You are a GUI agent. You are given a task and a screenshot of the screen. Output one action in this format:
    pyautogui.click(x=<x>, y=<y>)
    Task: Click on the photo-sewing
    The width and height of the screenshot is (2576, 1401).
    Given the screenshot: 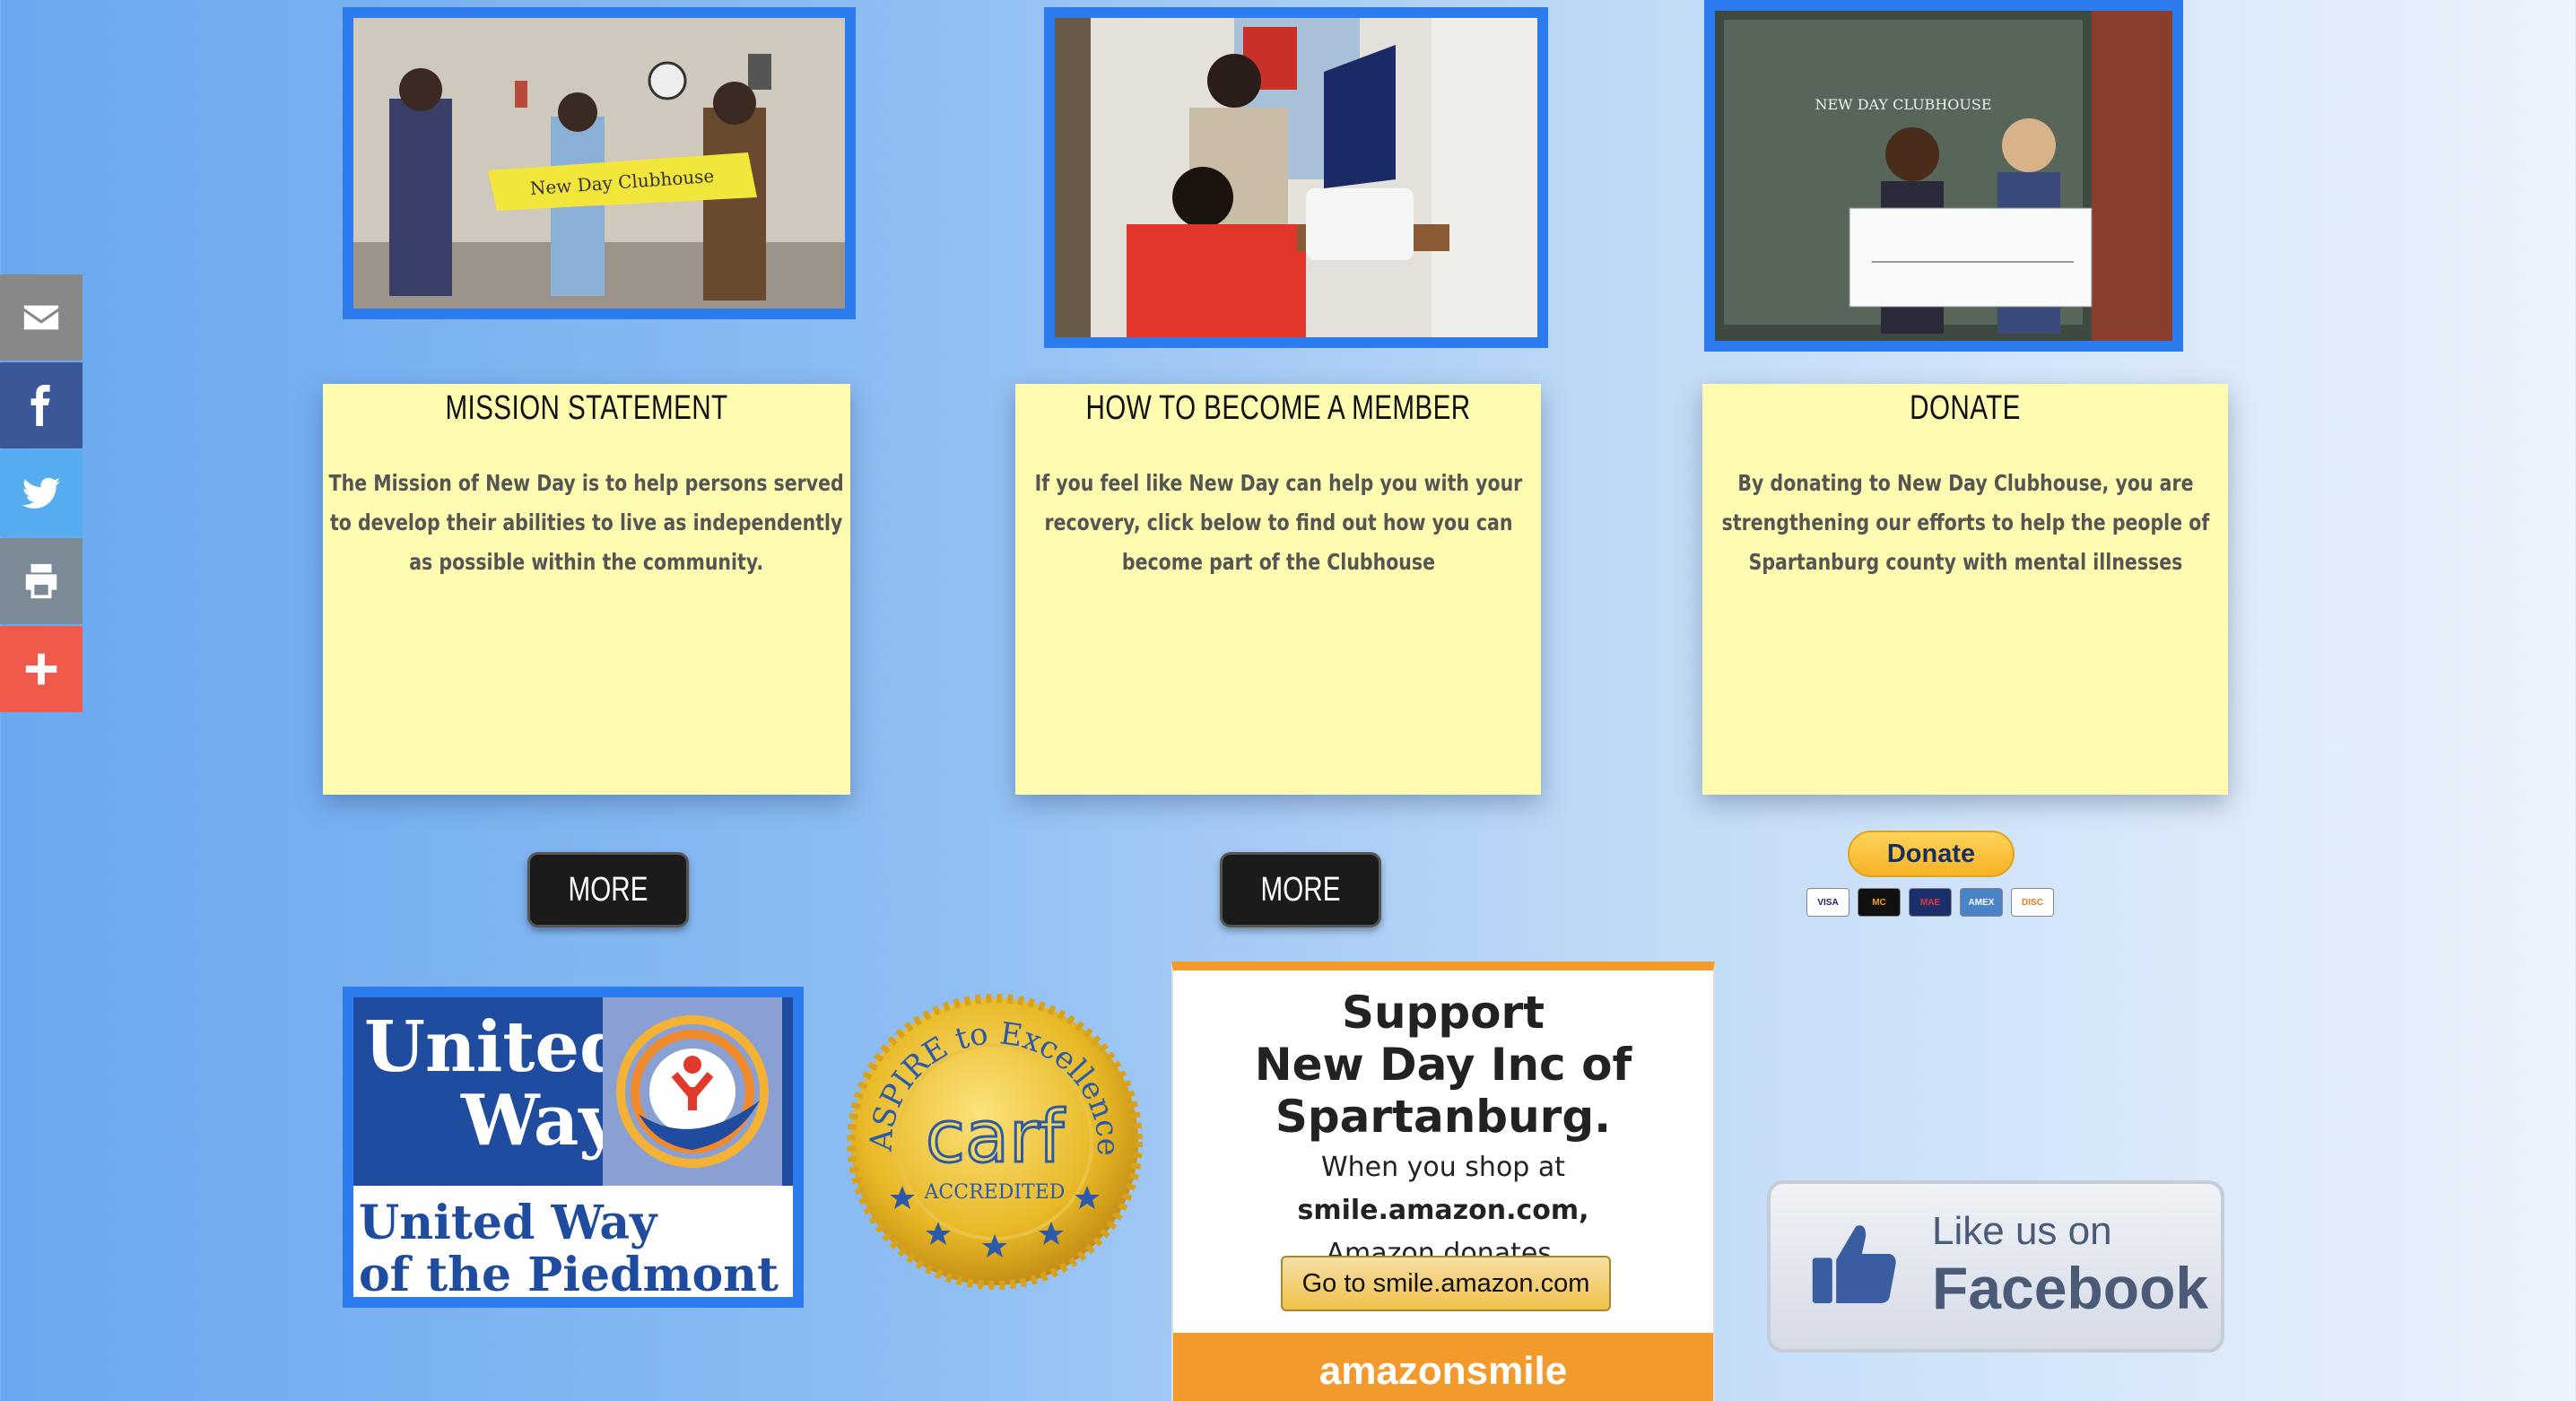 What is the action you would take?
    pyautogui.click(x=1296, y=177)
    